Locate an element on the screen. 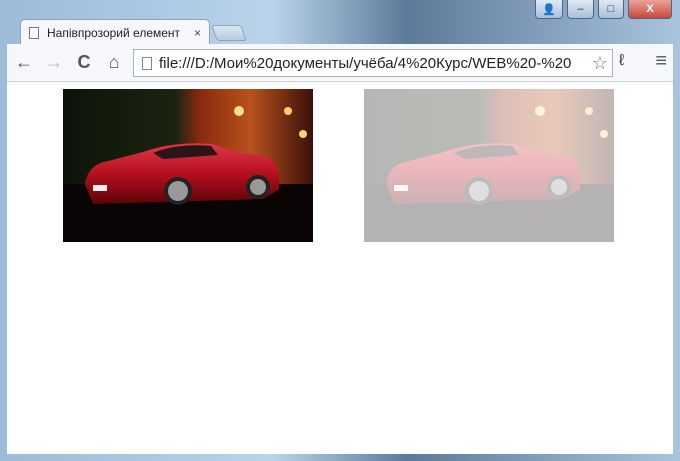  menu-icon: ≡ is located at coordinates (661, 61).